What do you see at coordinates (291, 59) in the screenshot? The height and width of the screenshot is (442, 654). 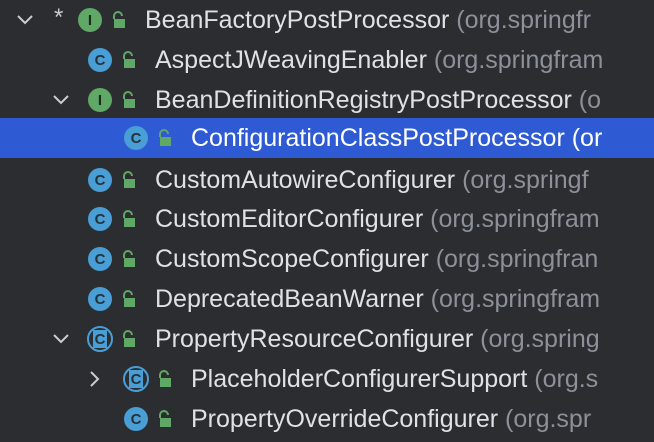 I see `type-name: AspectJWeavingEnabler` at bounding box center [291, 59].